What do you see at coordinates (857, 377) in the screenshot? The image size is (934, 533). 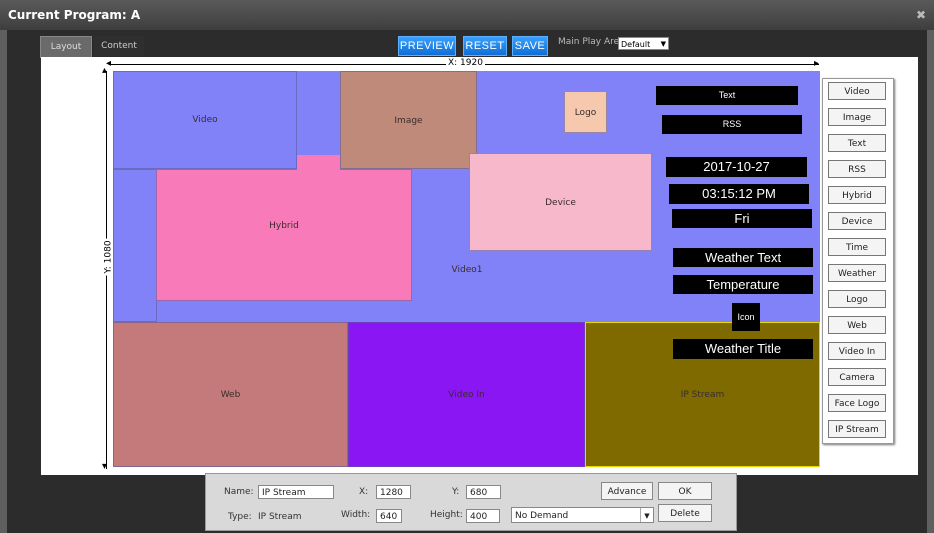 I see `toolbox-camera-button: Camera` at bounding box center [857, 377].